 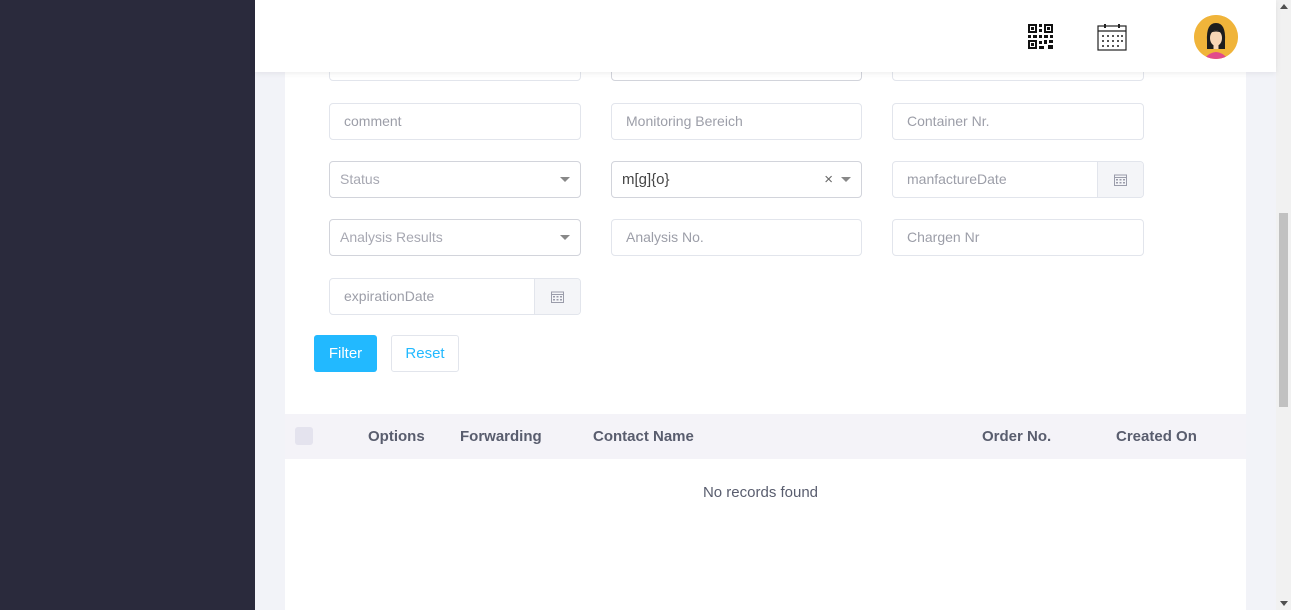 What do you see at coordinates (1040, 36) in the screenshot?
I see `qr-code-icon` at bounding box center [1040, 36].